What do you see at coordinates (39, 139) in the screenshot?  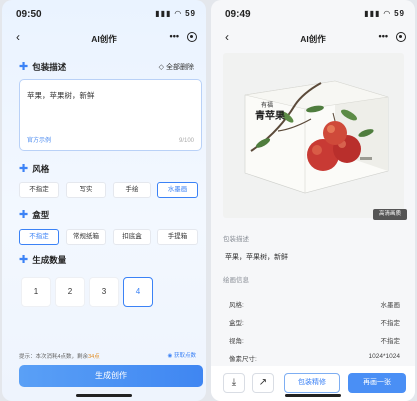 I see `example-link: 官方示例` at bounding box center [39, 139].